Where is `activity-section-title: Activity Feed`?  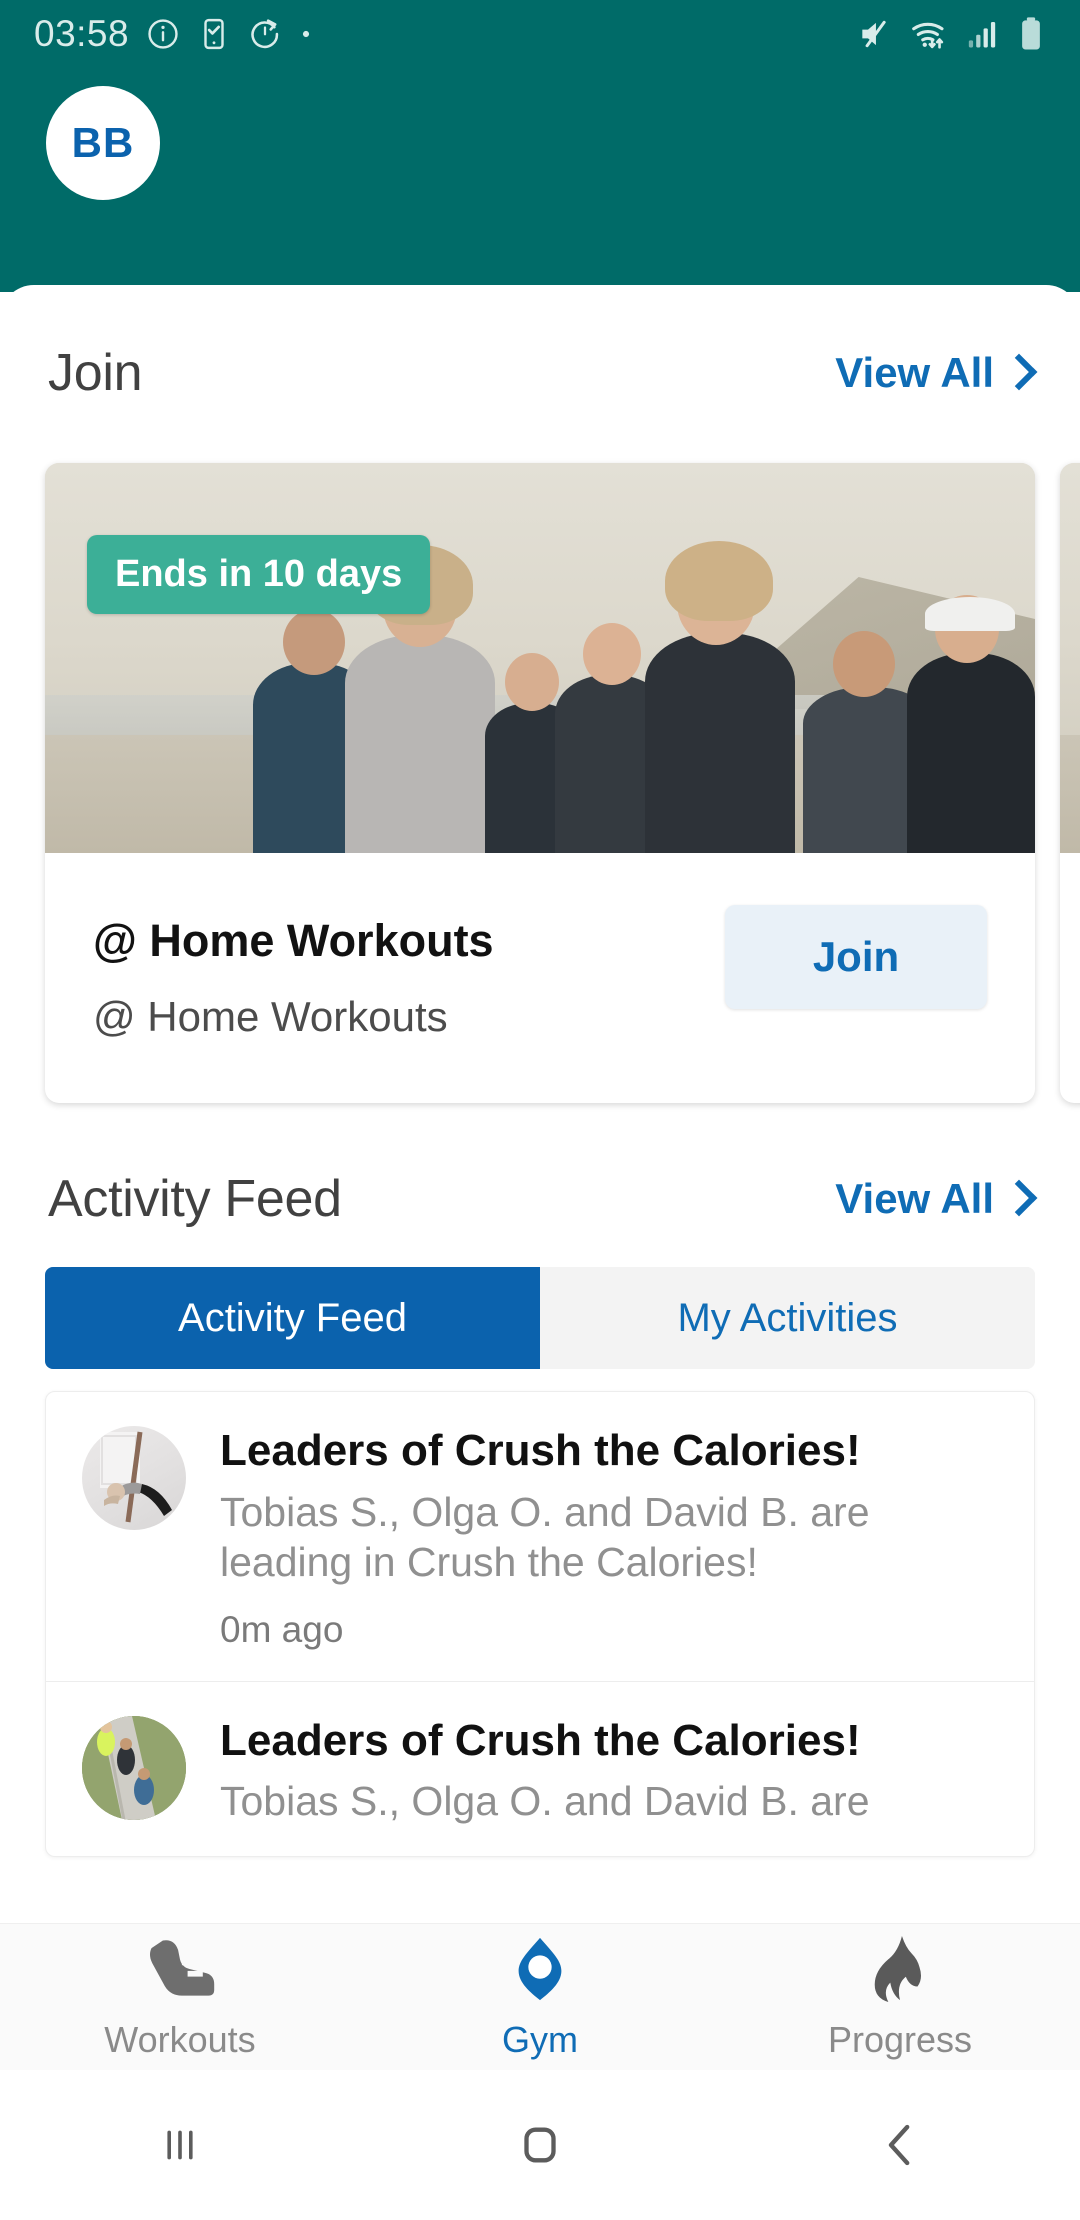 activity-section-title: Activity Feed is located at coordinates (195, 1199).